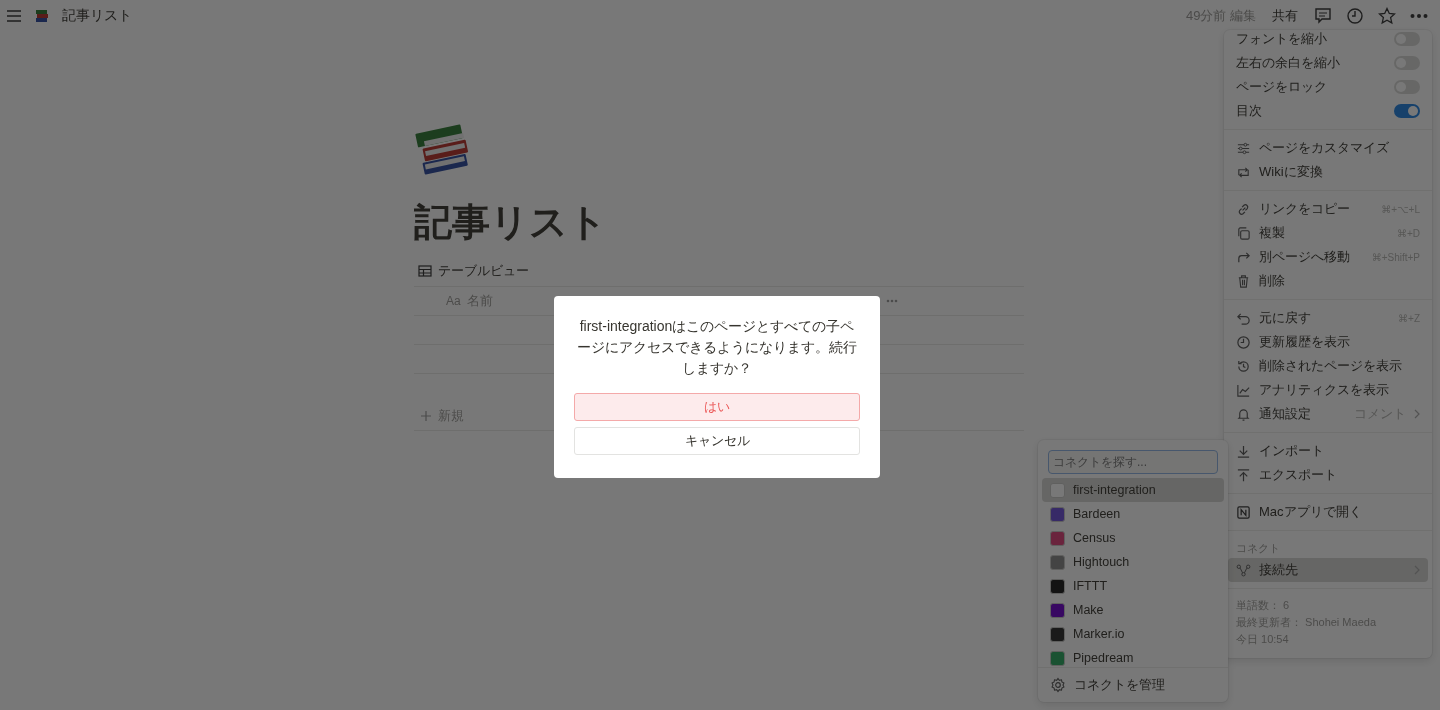 This screenshot has width=1440, height=710. I want to click on download-icon, so click(1243, 451).